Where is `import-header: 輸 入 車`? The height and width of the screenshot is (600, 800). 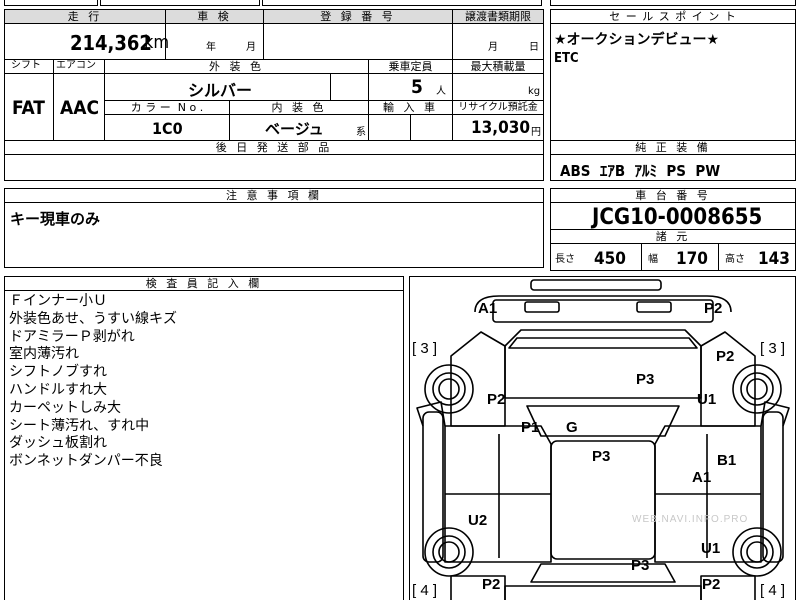
import-header: 輸 入 車 is located at coordinates (410, 107).